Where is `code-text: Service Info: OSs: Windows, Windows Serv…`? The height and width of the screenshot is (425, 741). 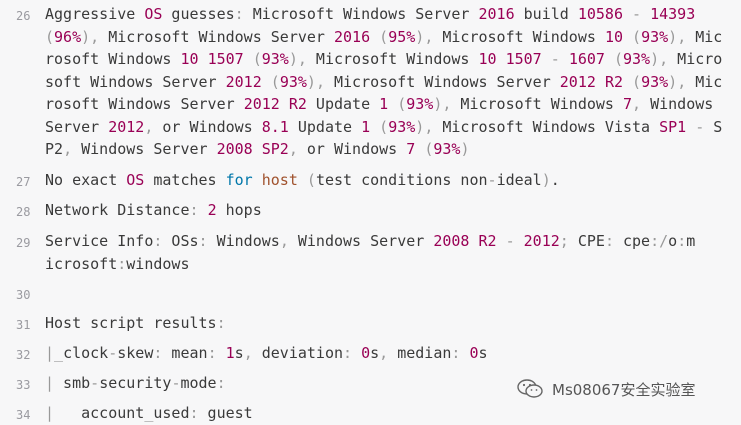
code-text: Service Info: OSs: Windows, Windows Serv… is located at coordinates (370, 241).